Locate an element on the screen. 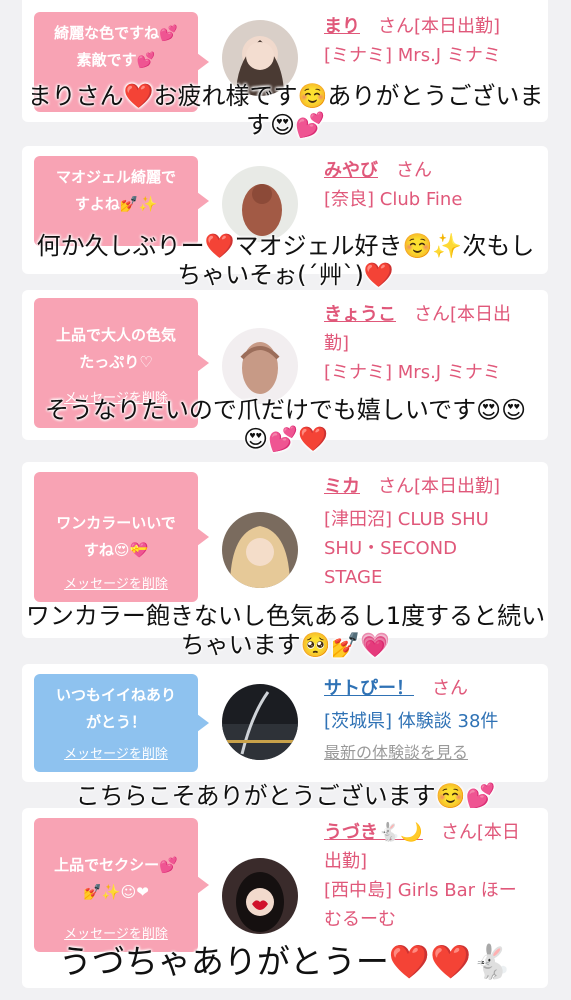 This screenshot has height=1000, width=571. message-bubble: 上品でセクシー💕 💅✨☺❤ メッセージを削除 is located at coordinates (121, 885).